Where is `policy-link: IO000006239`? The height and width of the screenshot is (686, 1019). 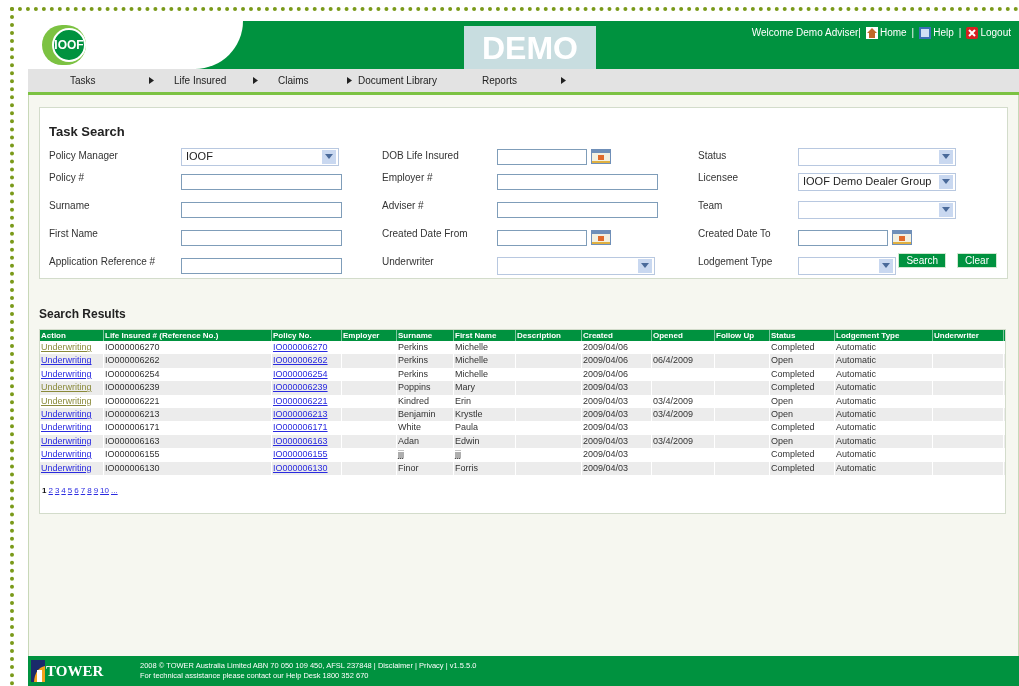
policy-link: IO000006239 is located at coordinates (300, 387).